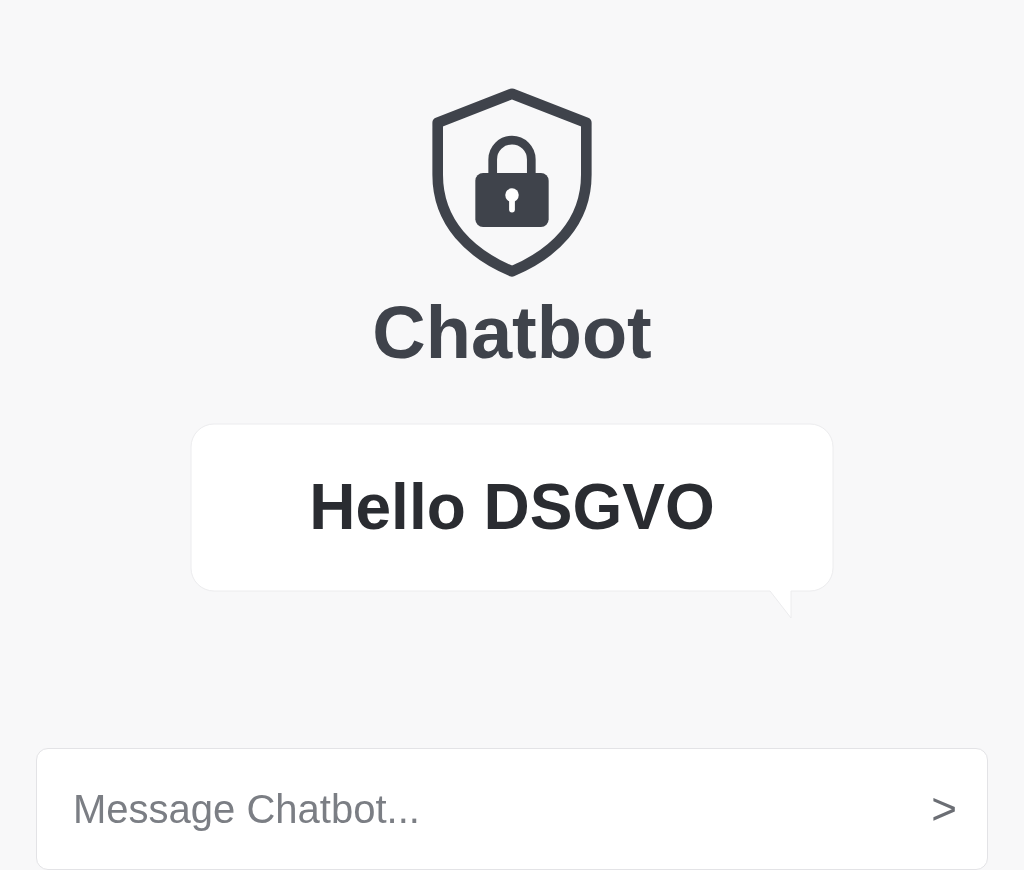  Describe the element at coordinates (512, 507) in the screenshot. I see `message-text: Hello DSGVO` at that location.